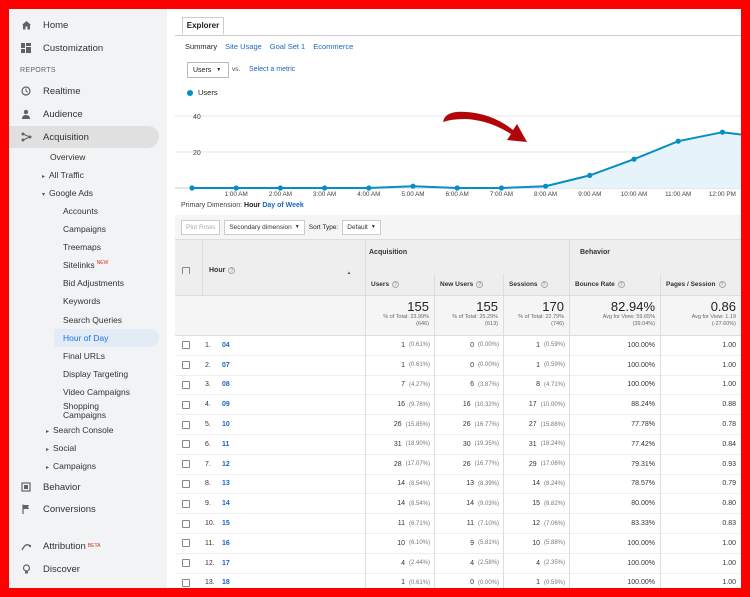  I want to click on plot-rows-button: Plot Rows, so click(201, 227).